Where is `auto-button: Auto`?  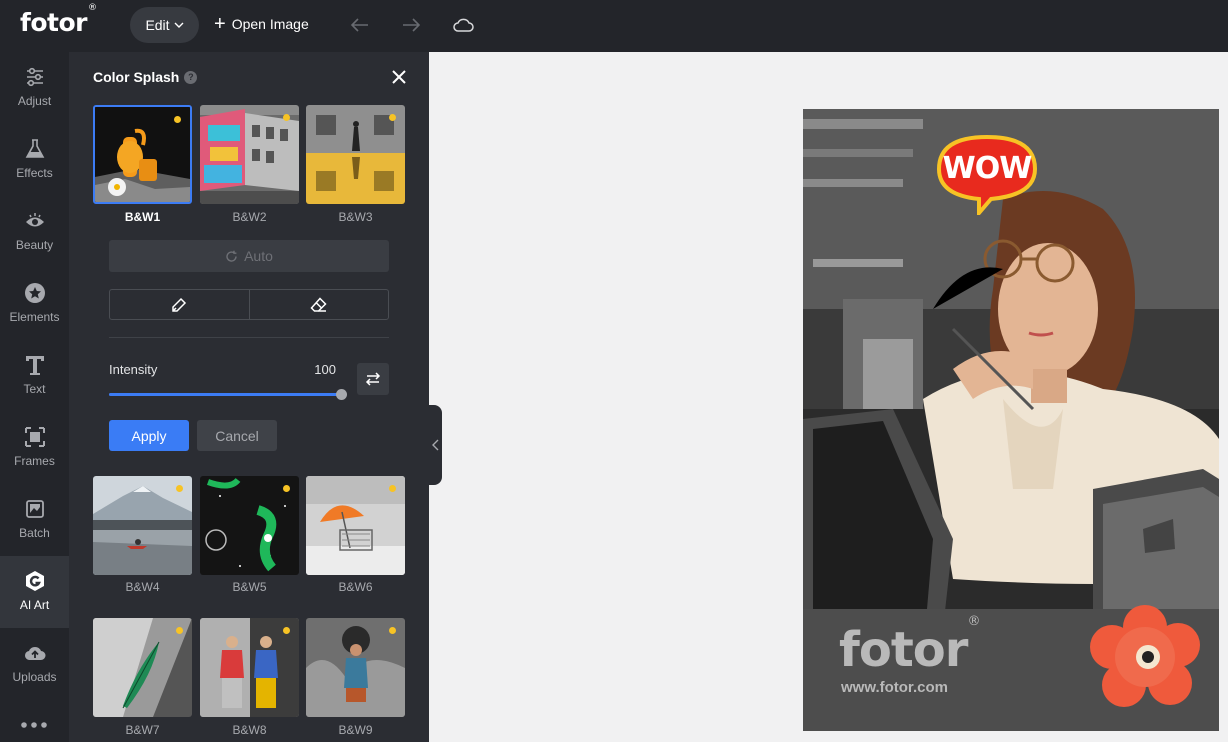 auto-button: Auto is located at coordinates (249, 256).